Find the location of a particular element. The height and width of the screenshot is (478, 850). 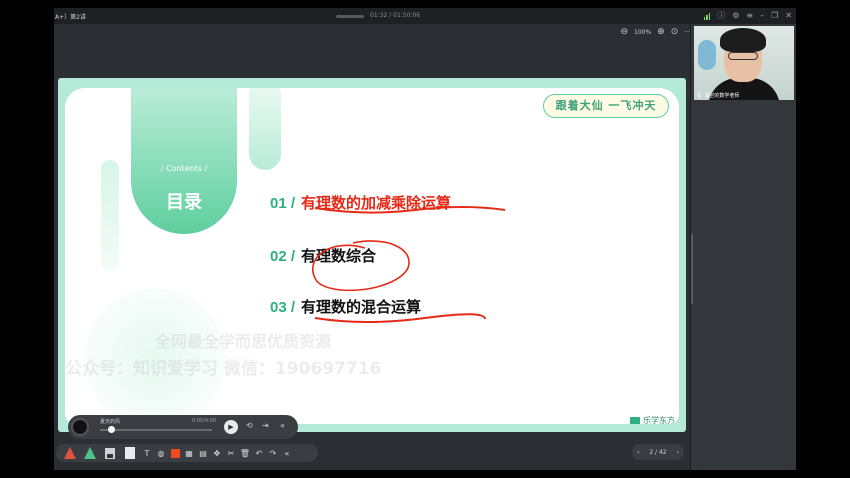

redo-icon: ↷ is located at coordinates (273, 453).